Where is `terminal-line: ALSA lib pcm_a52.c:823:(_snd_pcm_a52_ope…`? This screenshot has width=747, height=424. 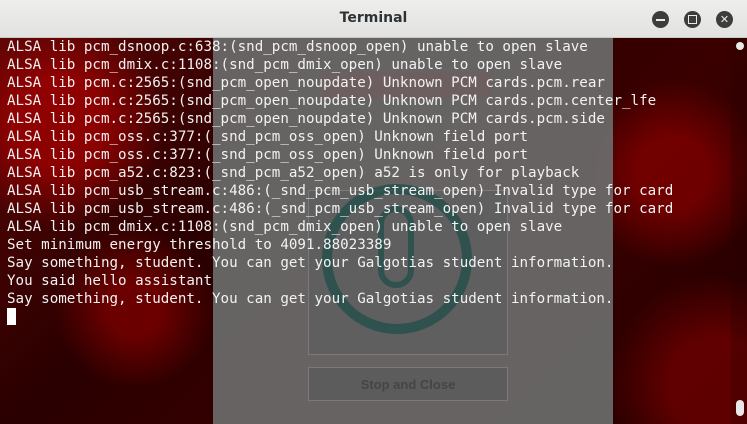 terminal-line: ALSA lib pcm_a52.c:823:(_snd_pcm_a52_ope… is located at coordinates (293, 173).